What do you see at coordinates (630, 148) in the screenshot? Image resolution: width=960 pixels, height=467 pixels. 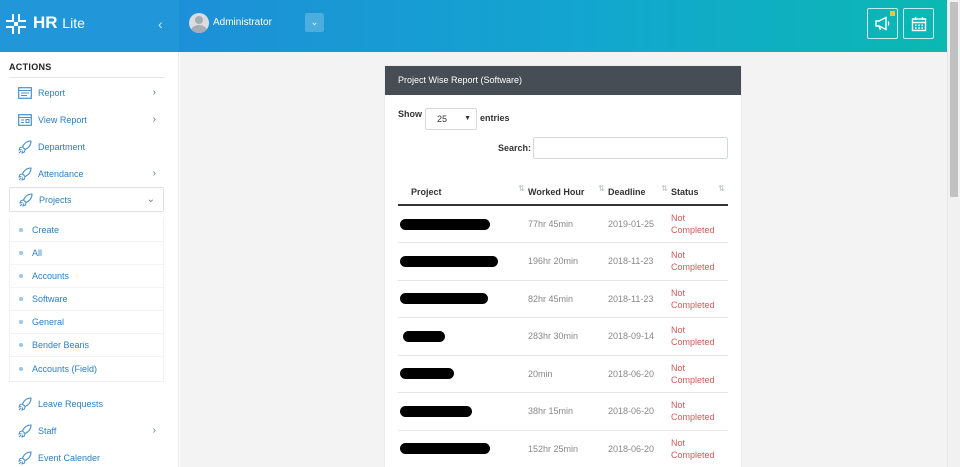 I see `search-input` at bounding box center [630, 148].